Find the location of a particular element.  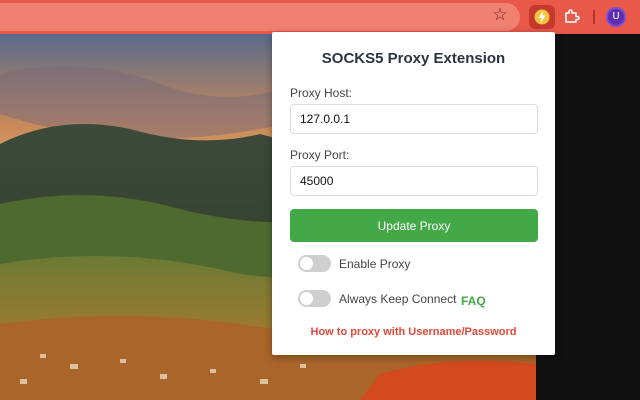

toolbar-divider is located at coordinates (594, 17).